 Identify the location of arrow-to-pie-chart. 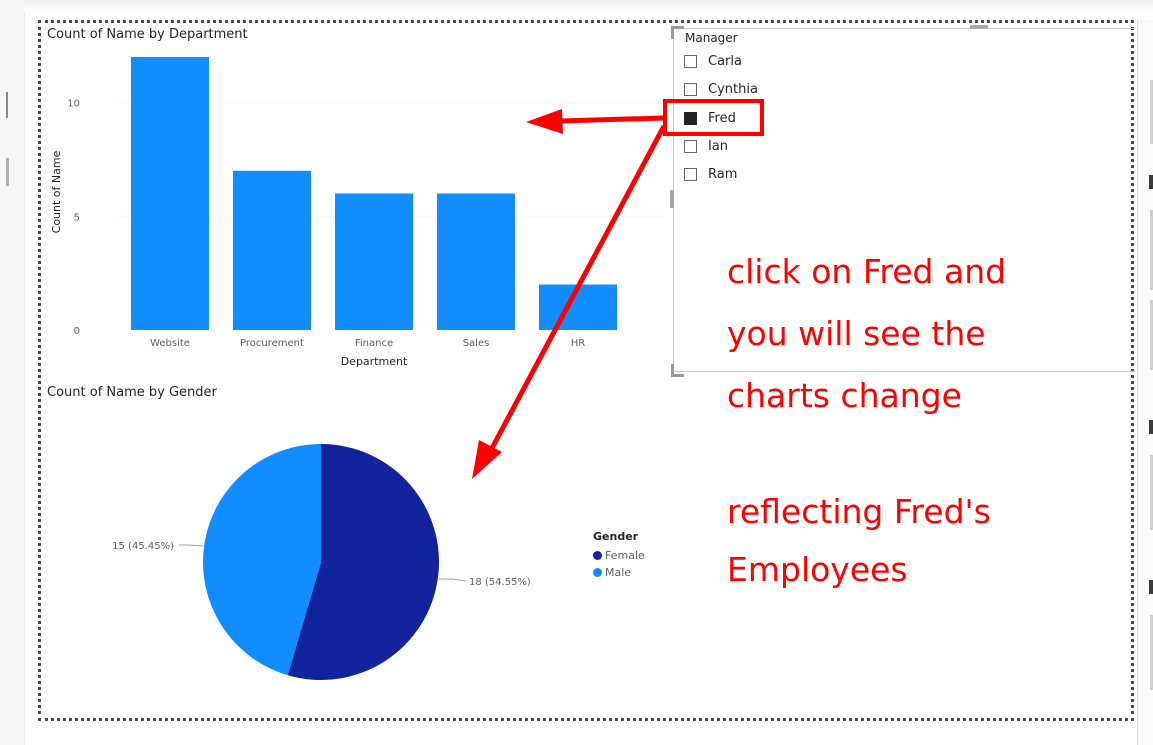
(577, 288).